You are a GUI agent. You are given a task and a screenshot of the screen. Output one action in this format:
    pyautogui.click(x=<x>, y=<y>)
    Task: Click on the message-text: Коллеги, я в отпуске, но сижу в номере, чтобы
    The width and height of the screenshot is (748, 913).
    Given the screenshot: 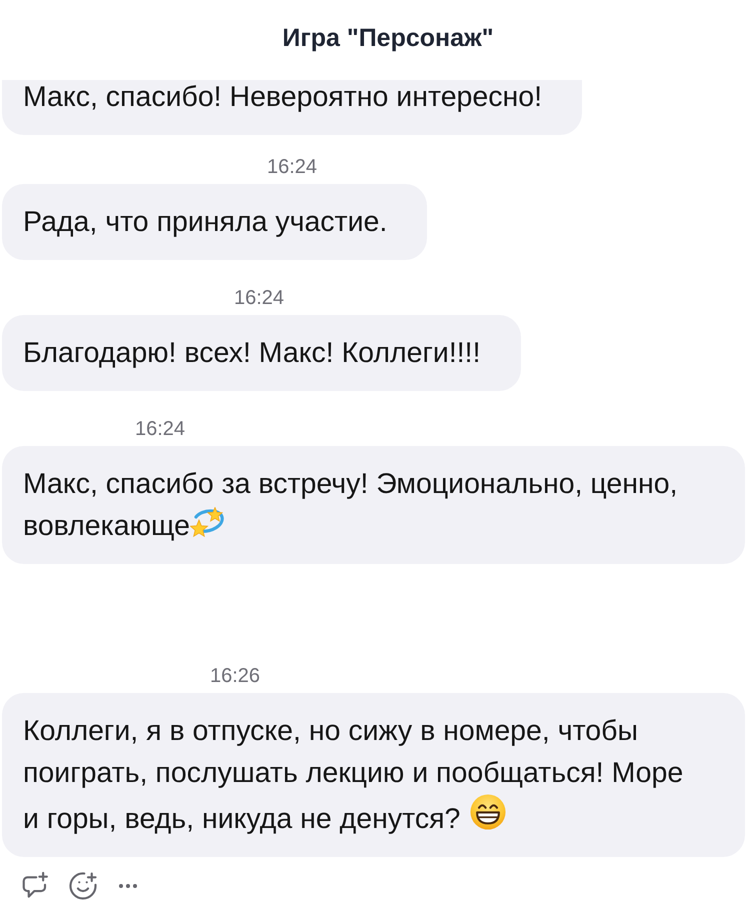 What is the action you would take?
    pyautogui.click(x=330, y=731)
    